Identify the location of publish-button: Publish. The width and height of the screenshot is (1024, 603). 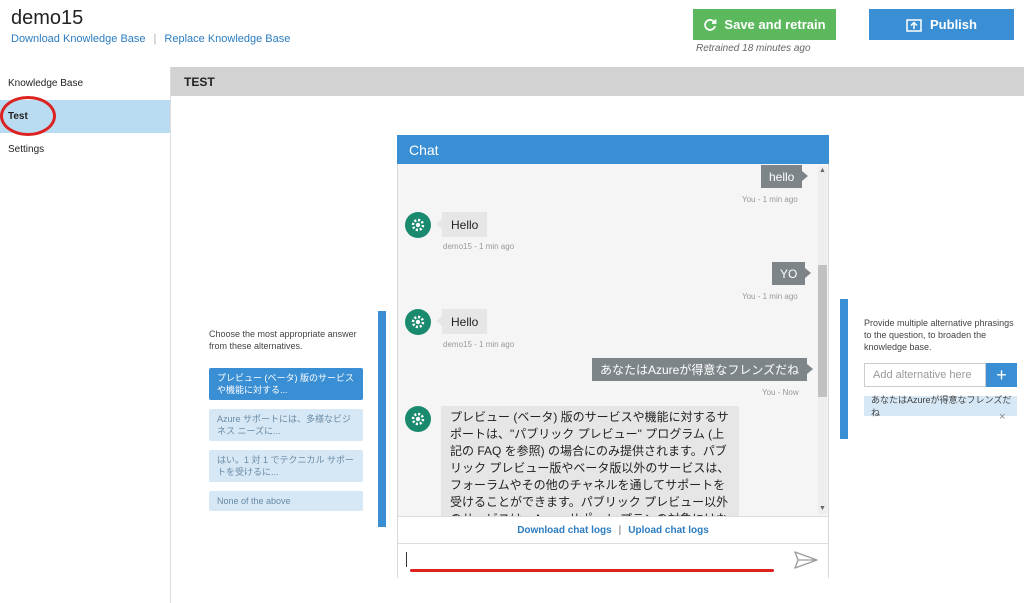
(941, 24).